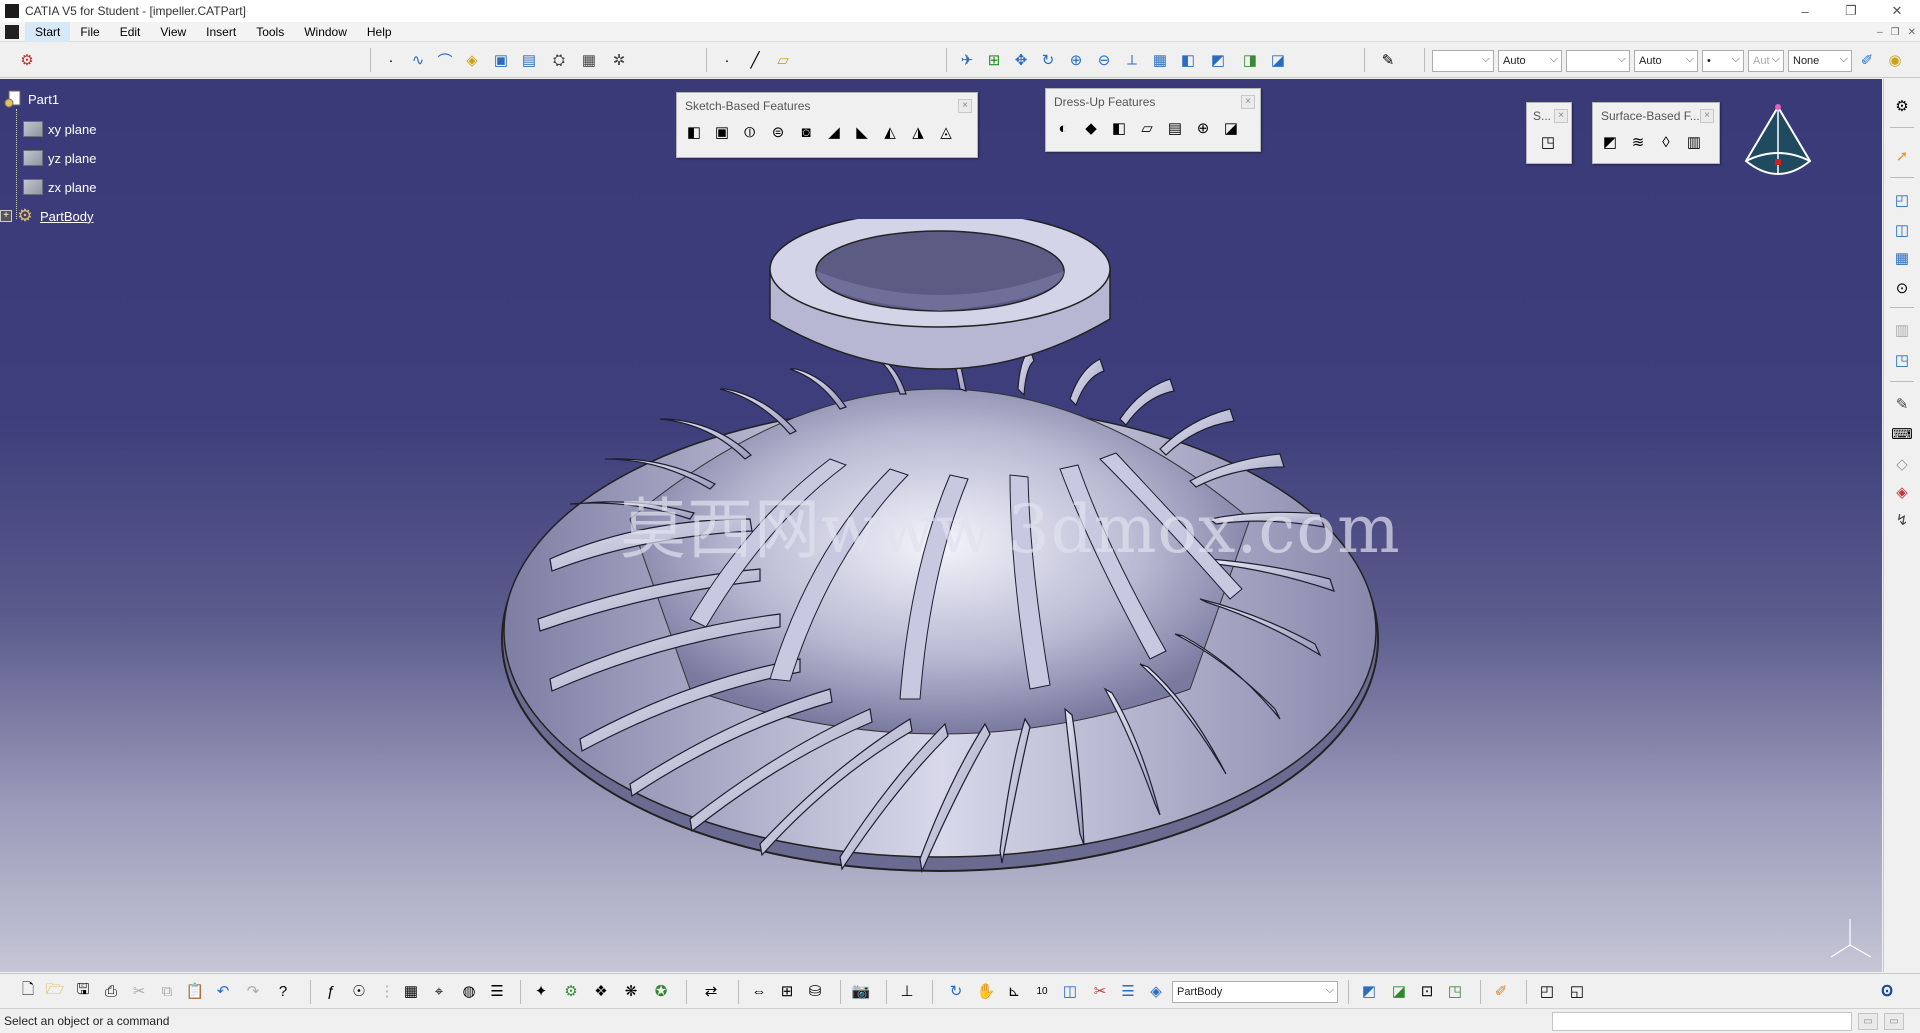  I want to click on undo-icon: ↶, so click(223, 991).